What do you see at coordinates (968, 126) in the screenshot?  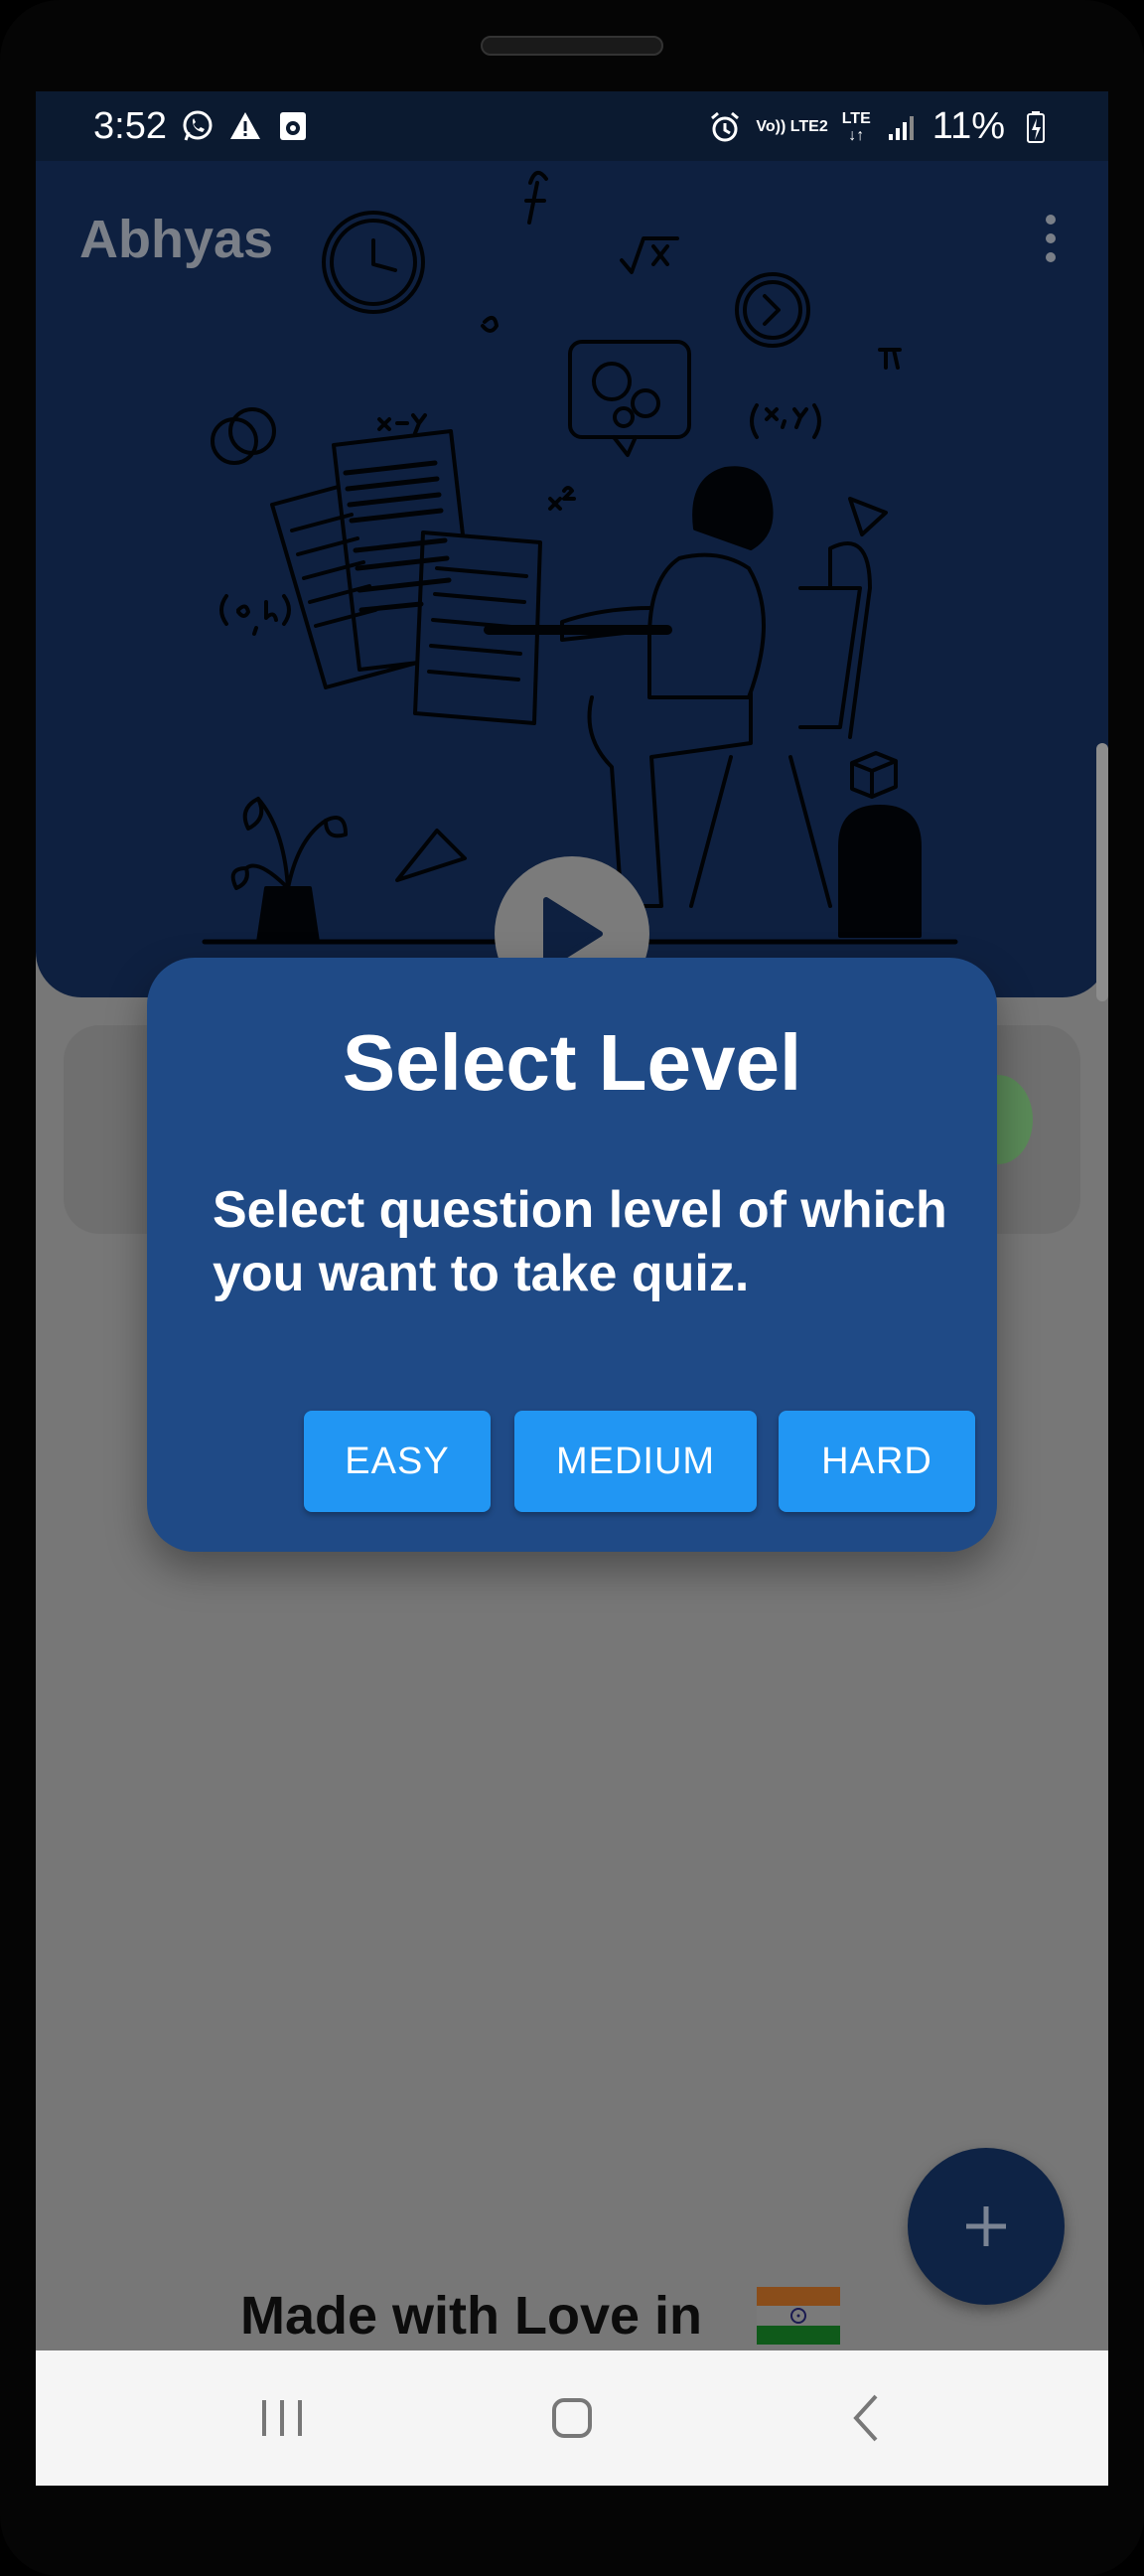 I see `battery-percent: 11%` at bounding box center [968, 126].